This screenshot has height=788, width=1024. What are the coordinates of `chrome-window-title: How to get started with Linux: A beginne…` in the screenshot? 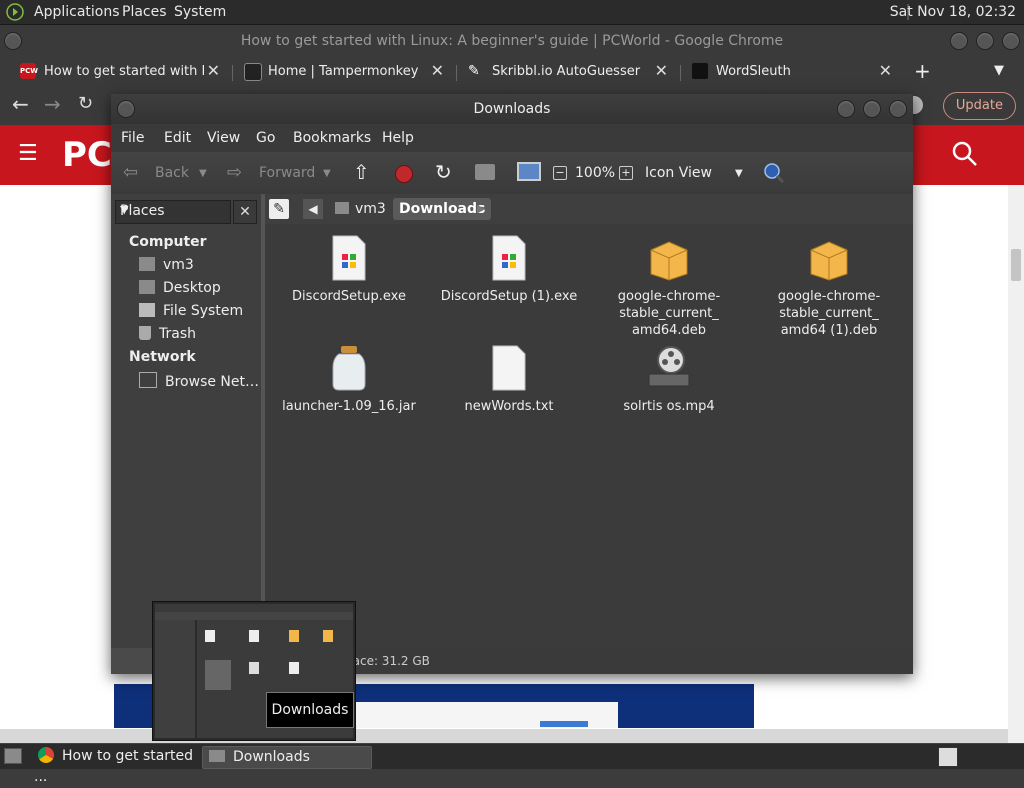 It's located at (512, 41).